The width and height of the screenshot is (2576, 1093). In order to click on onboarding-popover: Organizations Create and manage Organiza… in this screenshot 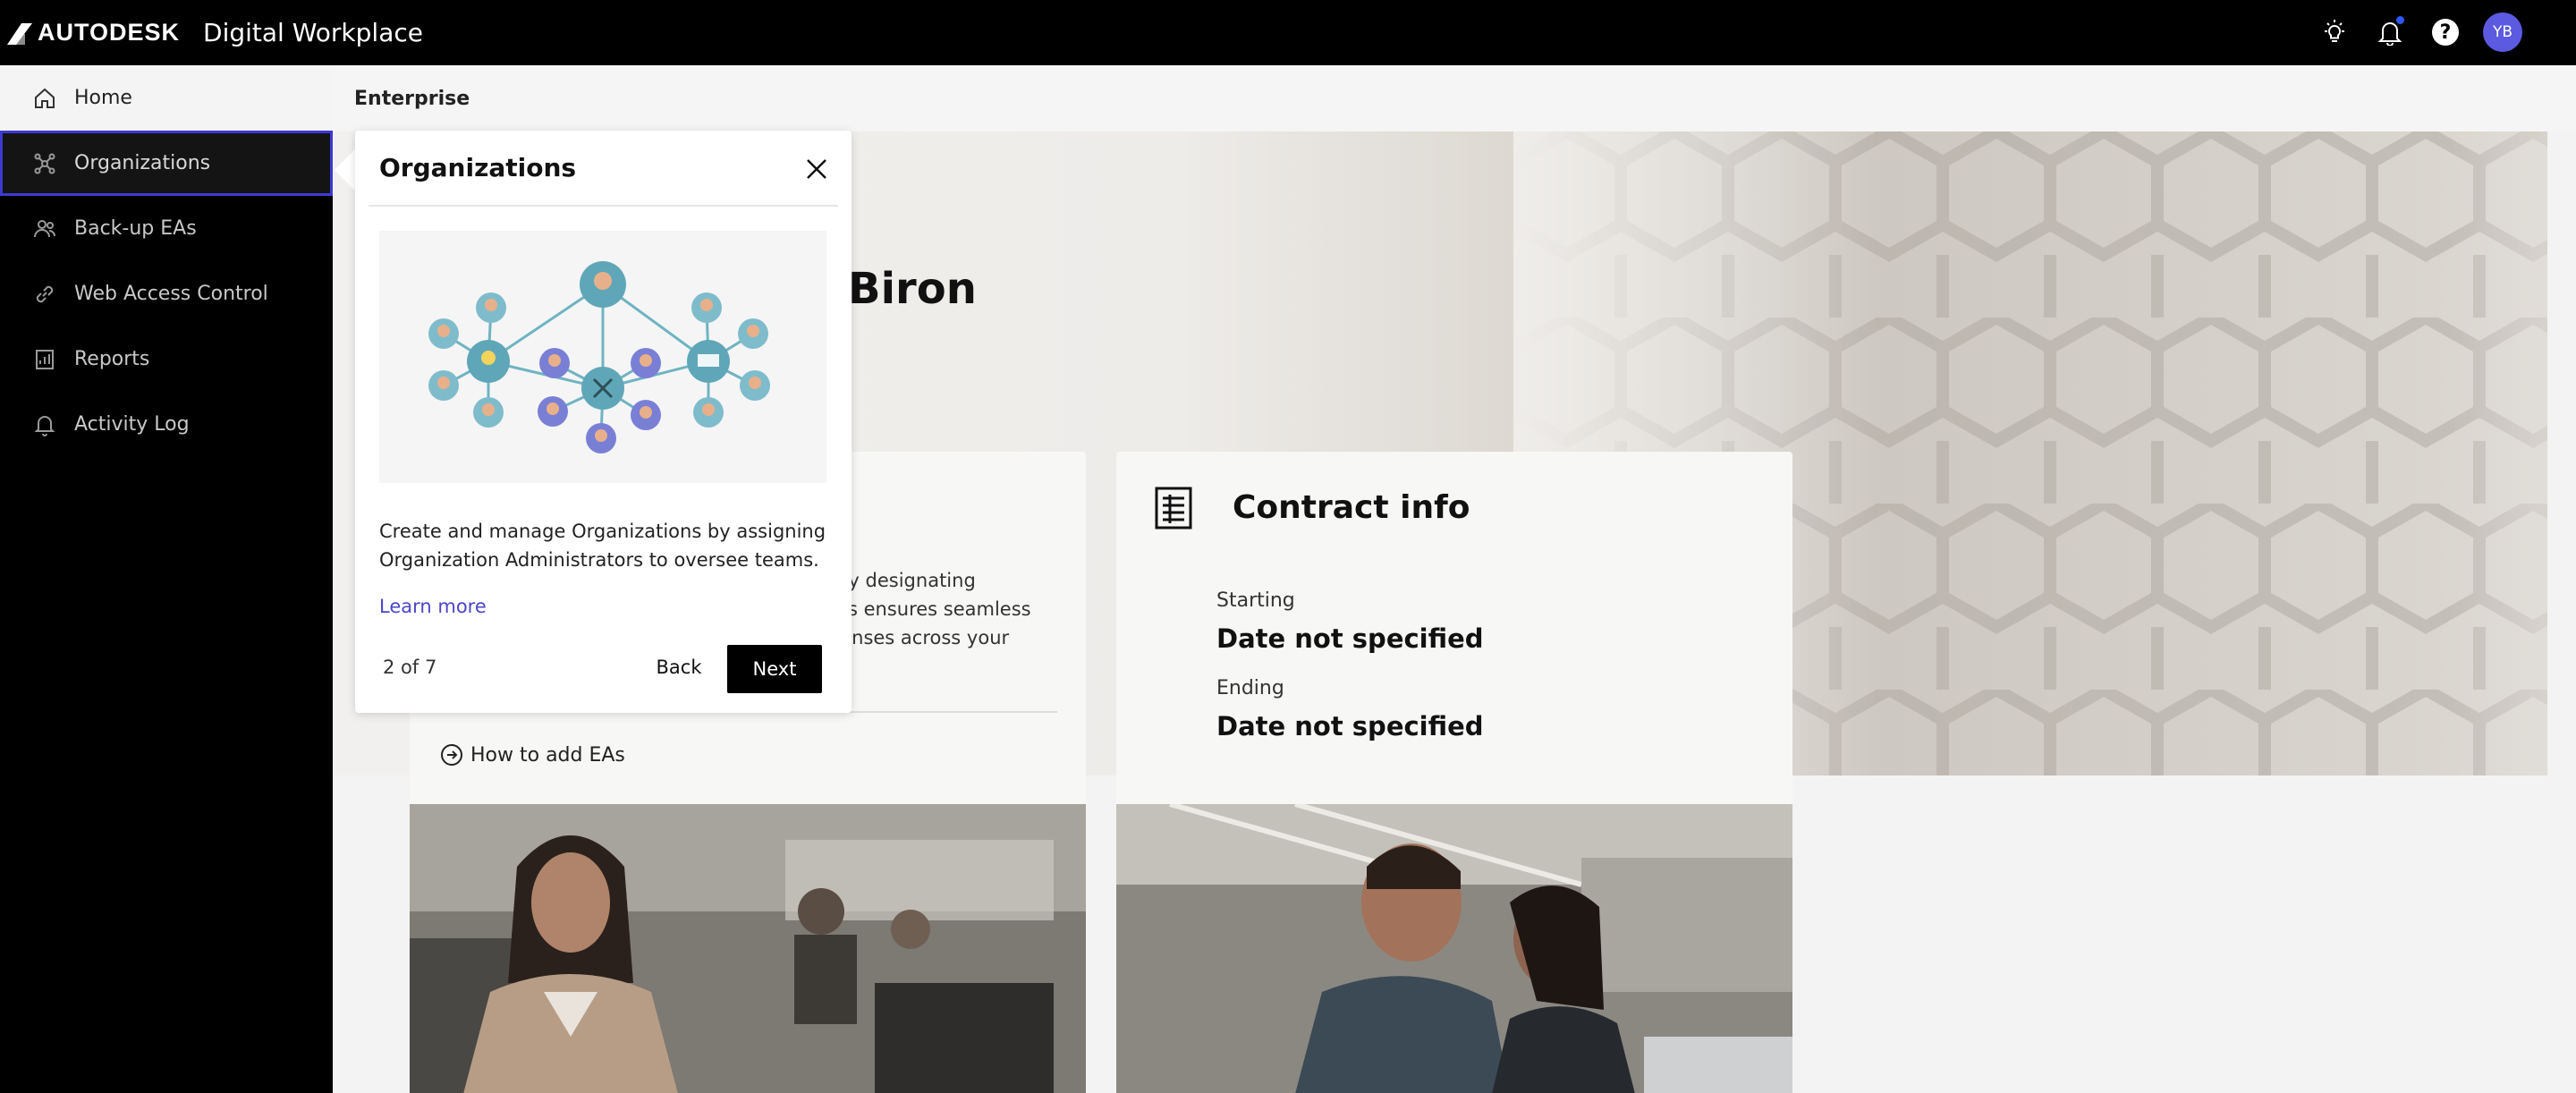, I will do `click(603, 422)`.